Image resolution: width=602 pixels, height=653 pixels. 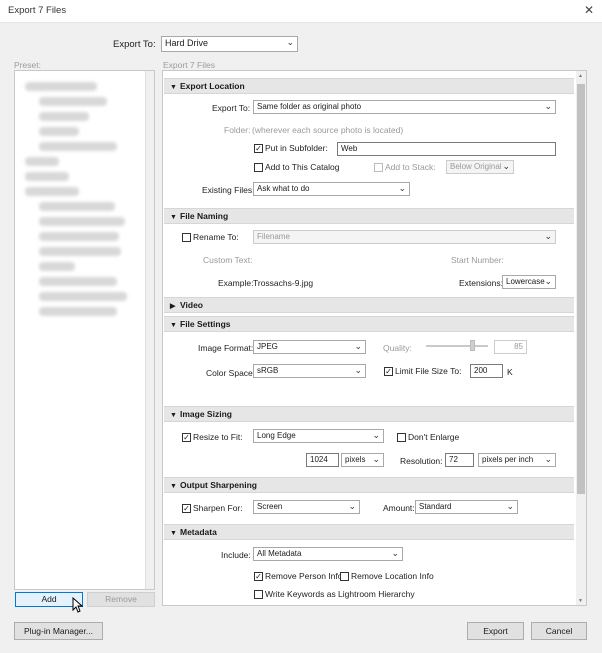 I want to click on export-to-label: Export To:, so click(x=134, y=44).